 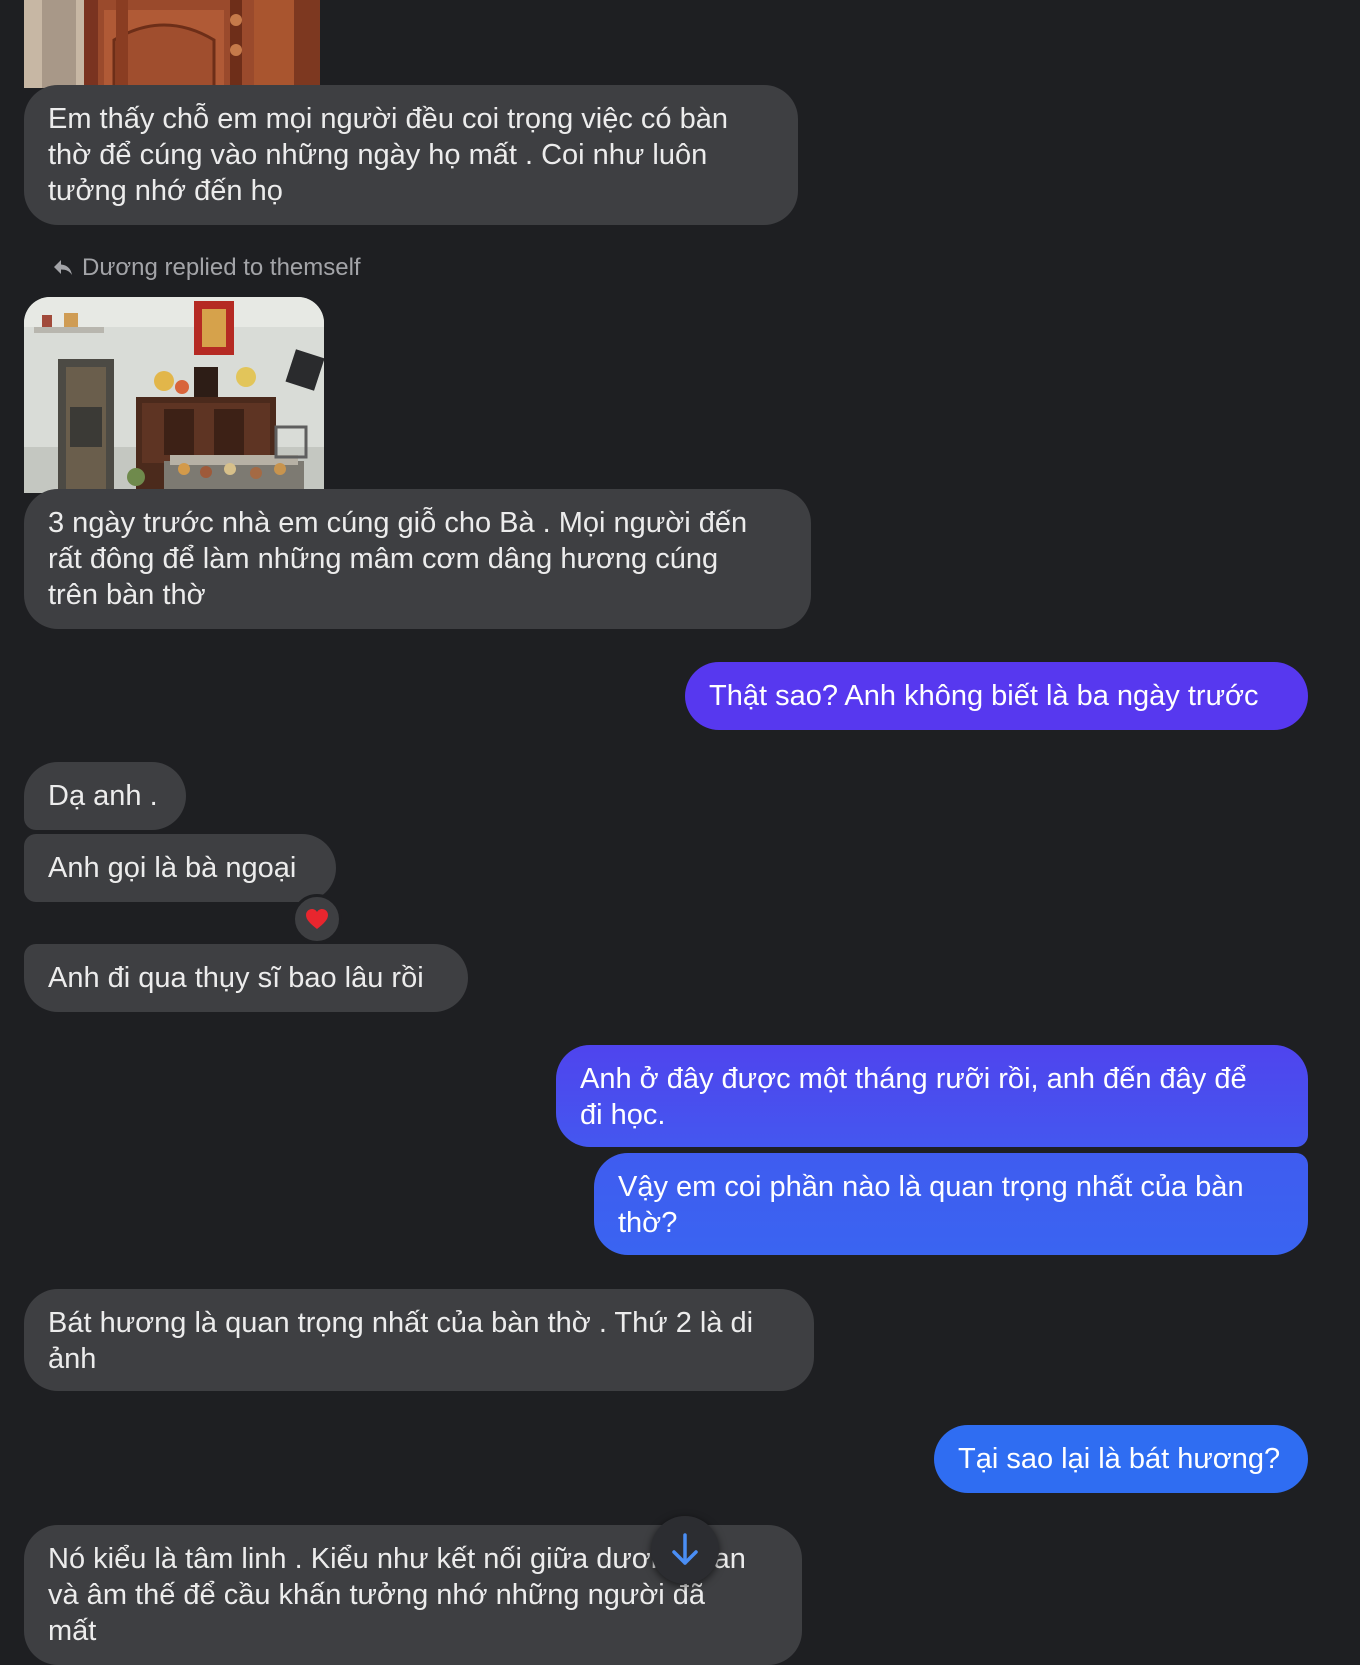 I want to click on reply-indicator-text: Dương replied to themself, so click(x=221, y=267).